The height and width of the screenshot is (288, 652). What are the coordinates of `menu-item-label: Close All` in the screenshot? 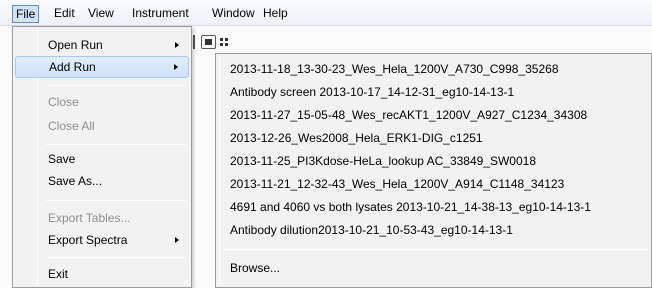 It's located at (71, 126).